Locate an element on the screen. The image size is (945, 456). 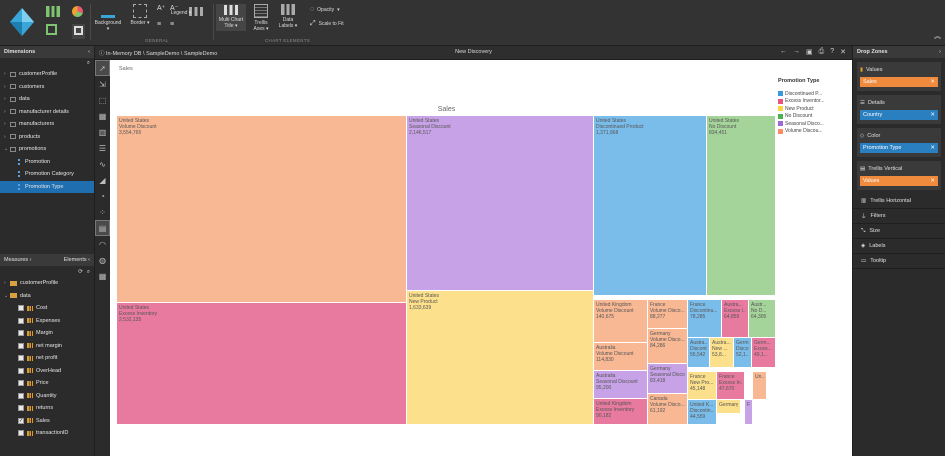
drill-icon: ⇲ is located at coordinates (102, 84).